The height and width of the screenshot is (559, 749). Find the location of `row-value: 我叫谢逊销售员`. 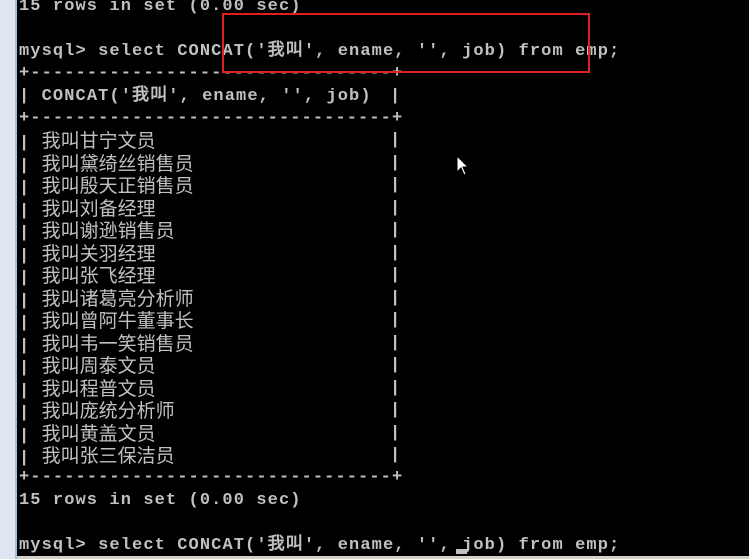

row-value: 我叫谢逊销售员 is located at coordinates (108, 231).